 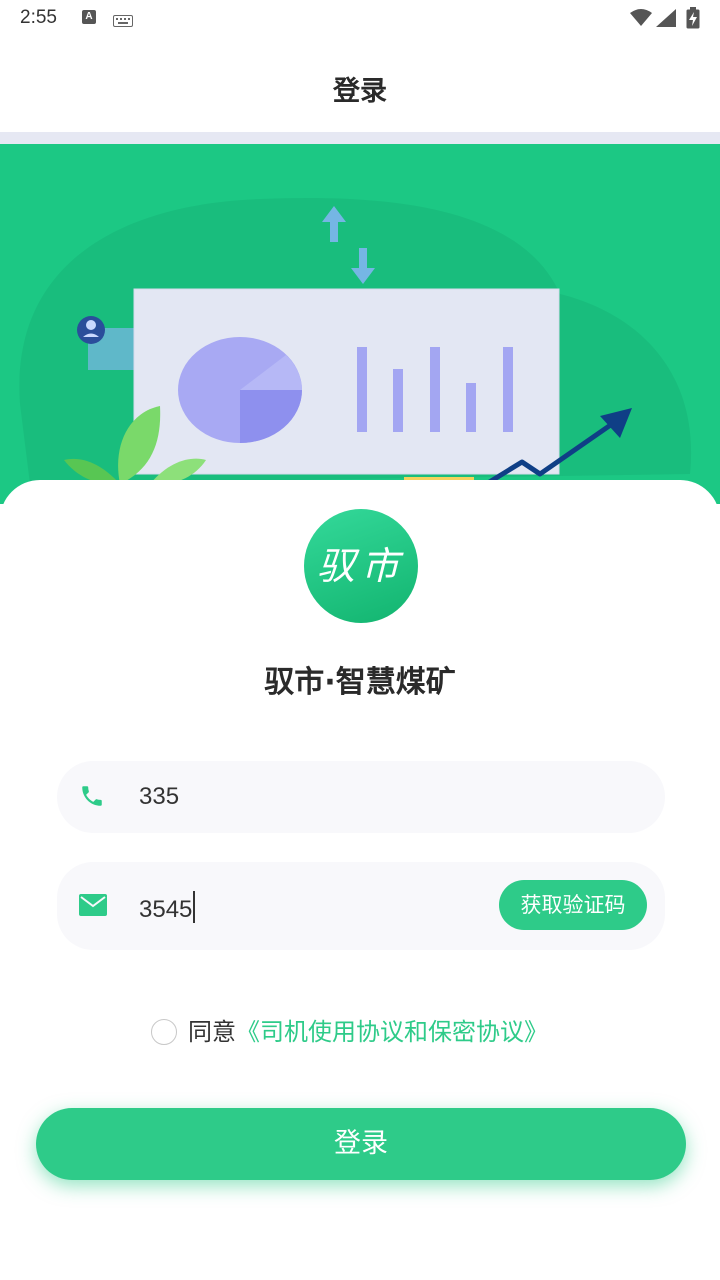 What do you see at coordinates (38, 17) in the screenshot?
I see `status-time: 2:55` at bounding box center [38, 17].